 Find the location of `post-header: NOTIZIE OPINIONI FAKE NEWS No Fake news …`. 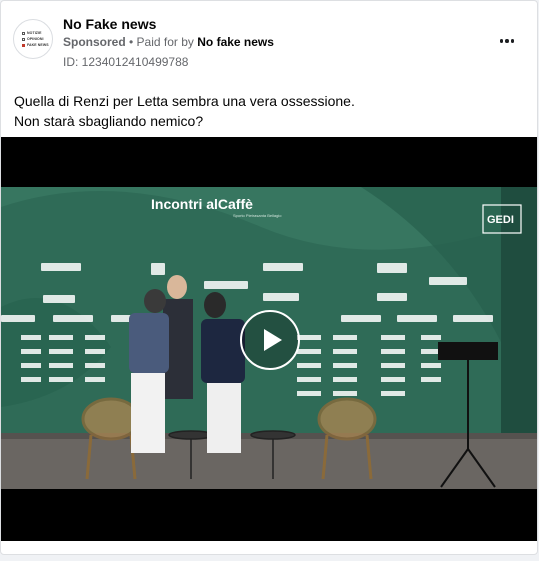

post-header: NOTIZIE OPINIONI FAKE NEWS No Fake news … is located at coordinates (269, 41).